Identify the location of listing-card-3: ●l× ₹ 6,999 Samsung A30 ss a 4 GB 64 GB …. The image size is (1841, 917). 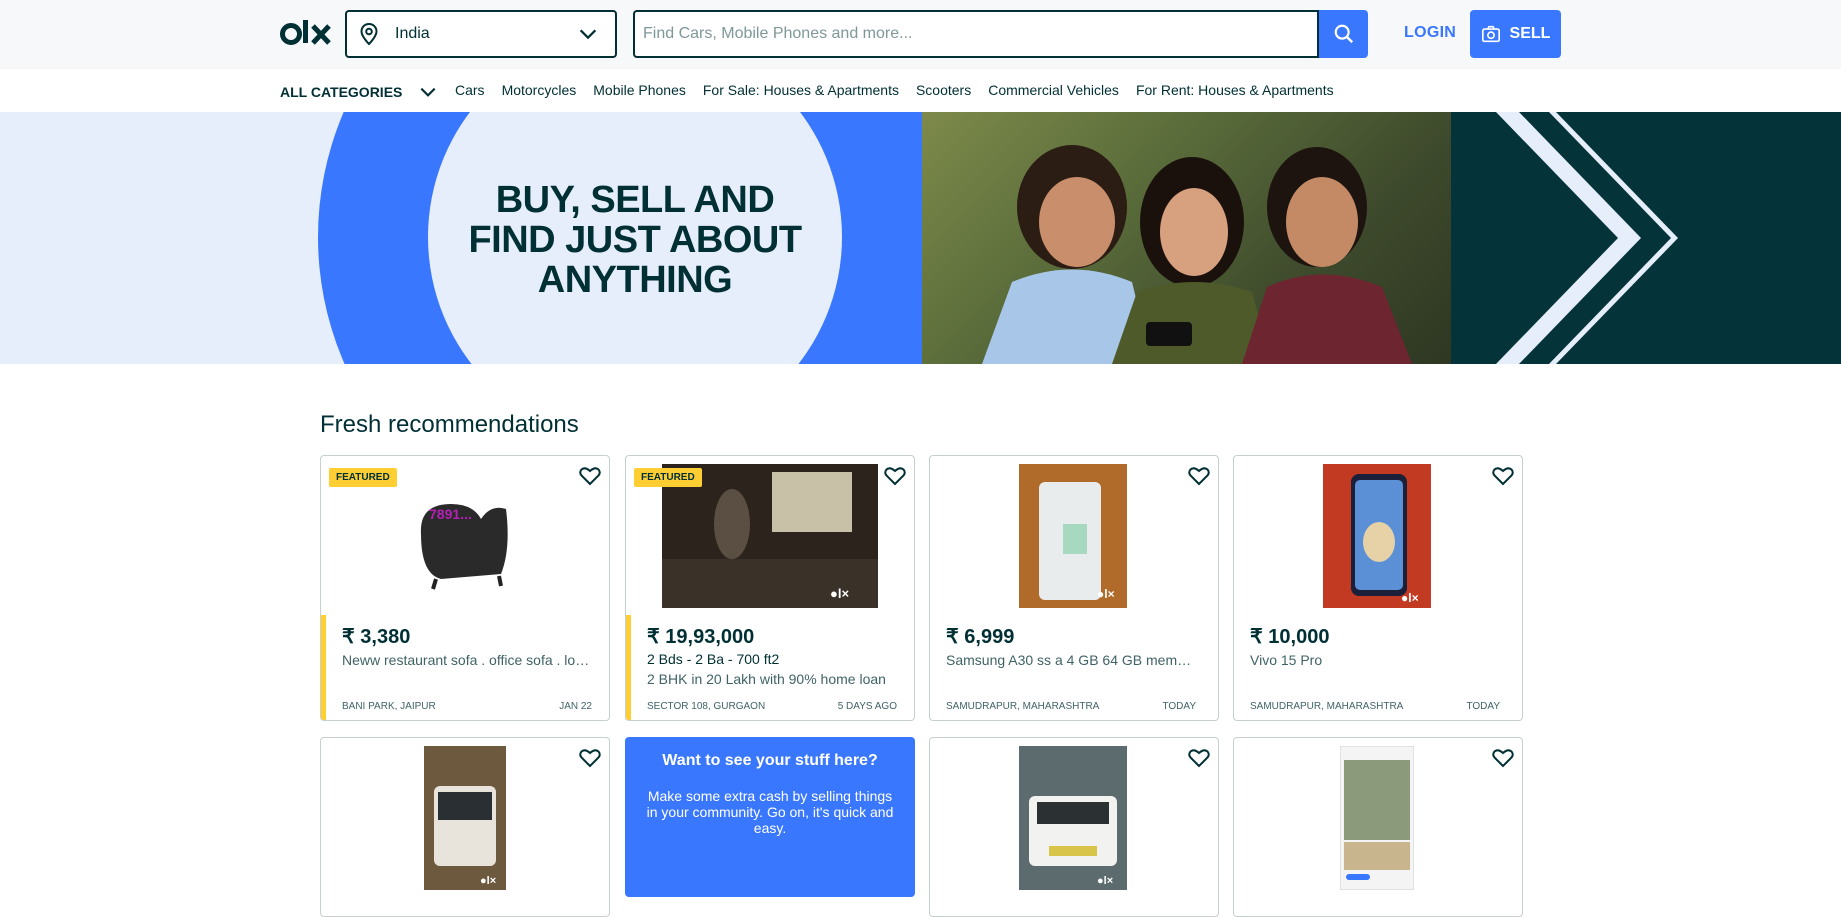
(1074, 588).